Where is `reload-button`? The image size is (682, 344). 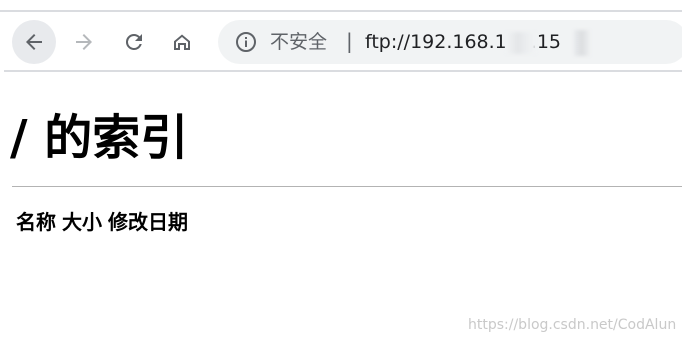
reload-button is located at coordinates (134, 42).